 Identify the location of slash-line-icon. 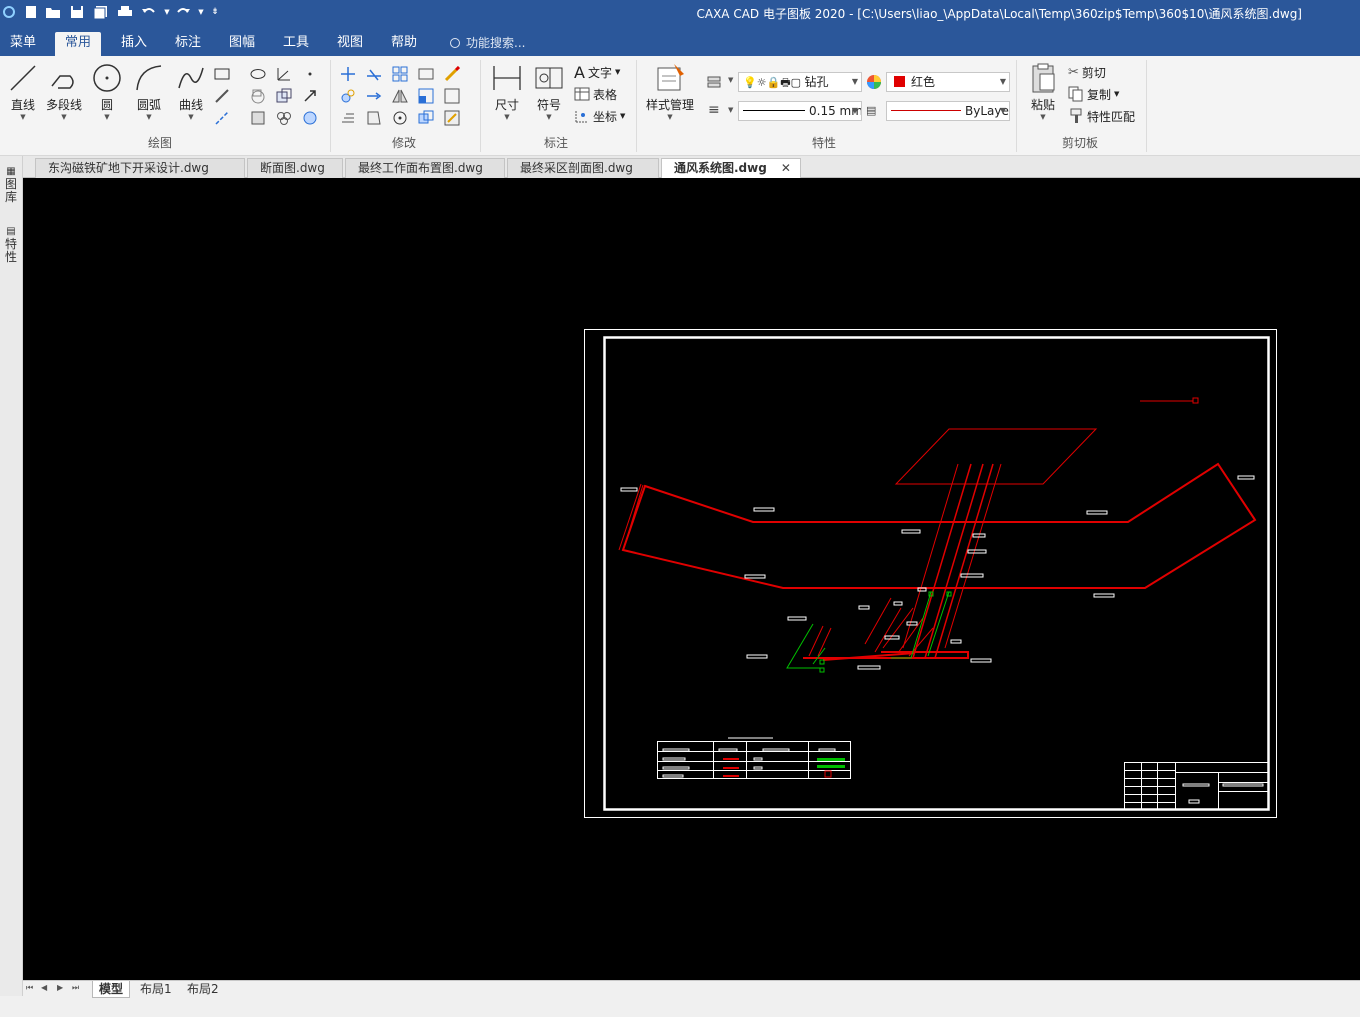
(222, 96).